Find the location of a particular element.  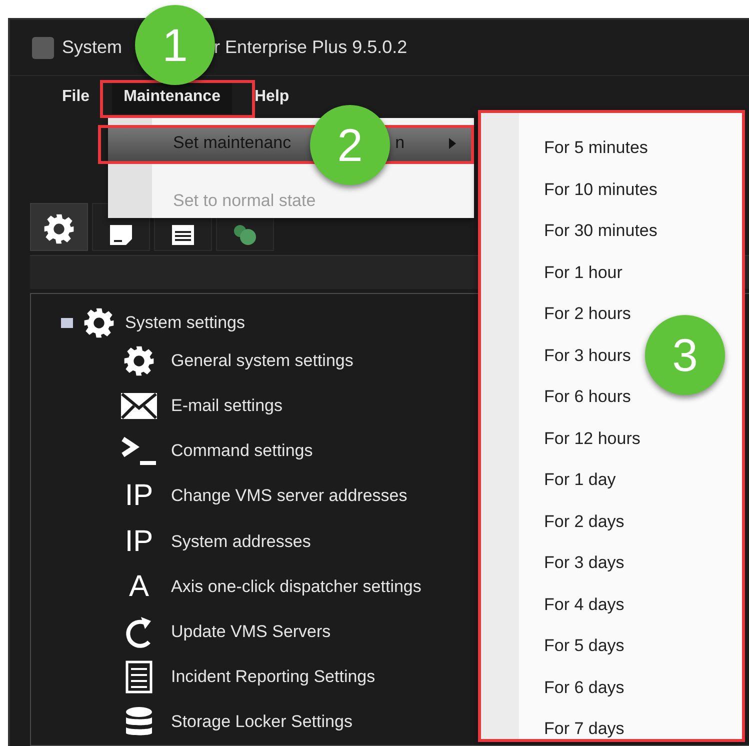

submenu-option: For 6 hours is located at coordinates (587, 397).